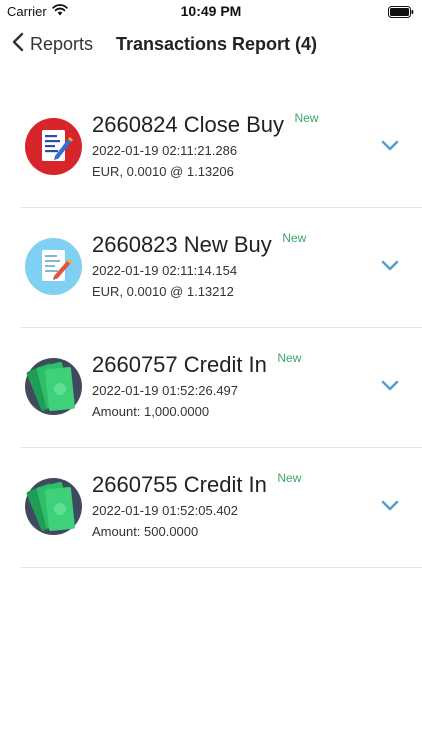 Image resolution: width=422 pixels, height=750 pixels. What do you see at coordinates (401, 14) in the screenshot?
I see `battery-icon` at bounding box center [401, 14].